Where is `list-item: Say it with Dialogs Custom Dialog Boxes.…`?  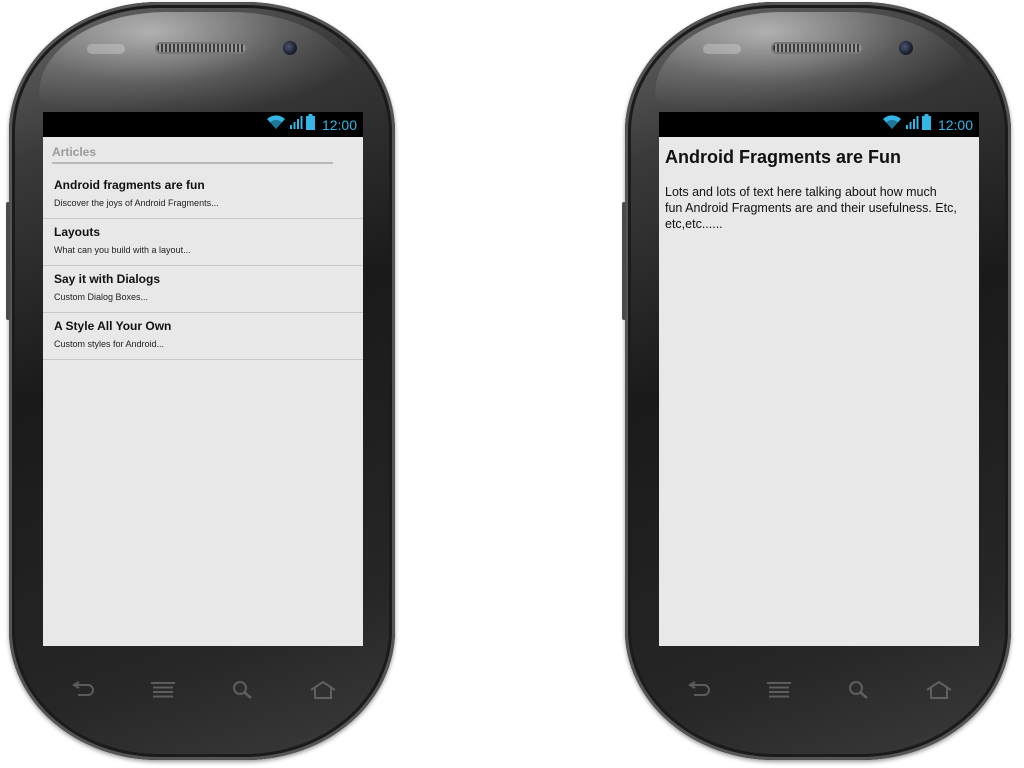
list-item: Say it with Dialogs Custom Dialog Boxes.… is located at coordinates (203, 289).